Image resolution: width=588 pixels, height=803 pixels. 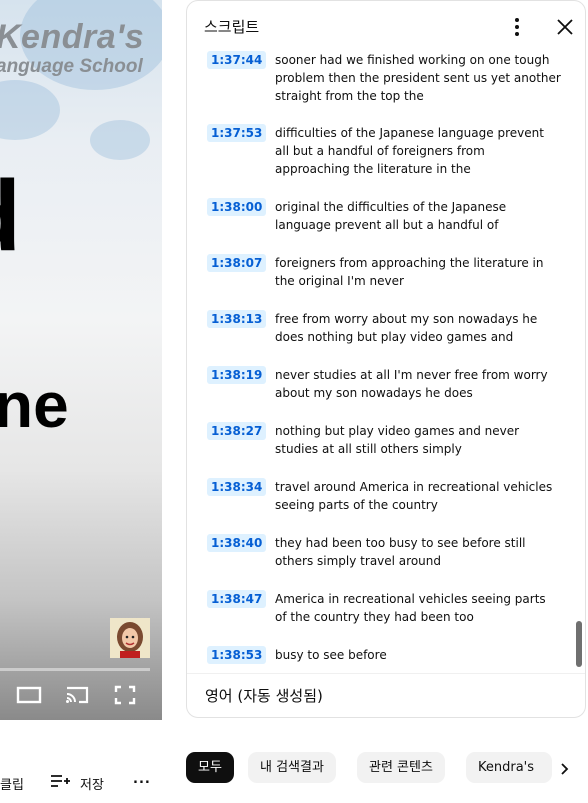 I want to click on chips-next-button, so click(x=565, y=769).